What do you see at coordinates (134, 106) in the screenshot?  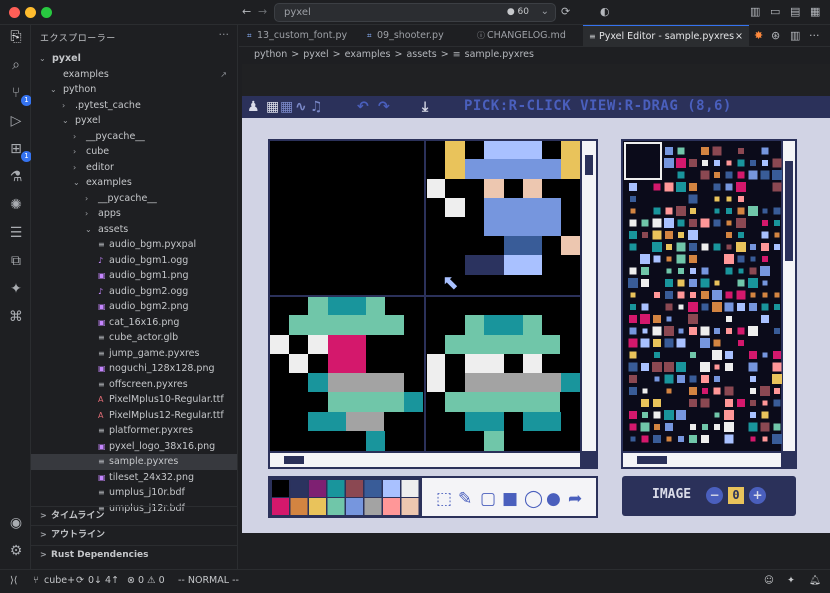 I see `tree-item: › .pytest_cache` at bounding box center [134, 106].